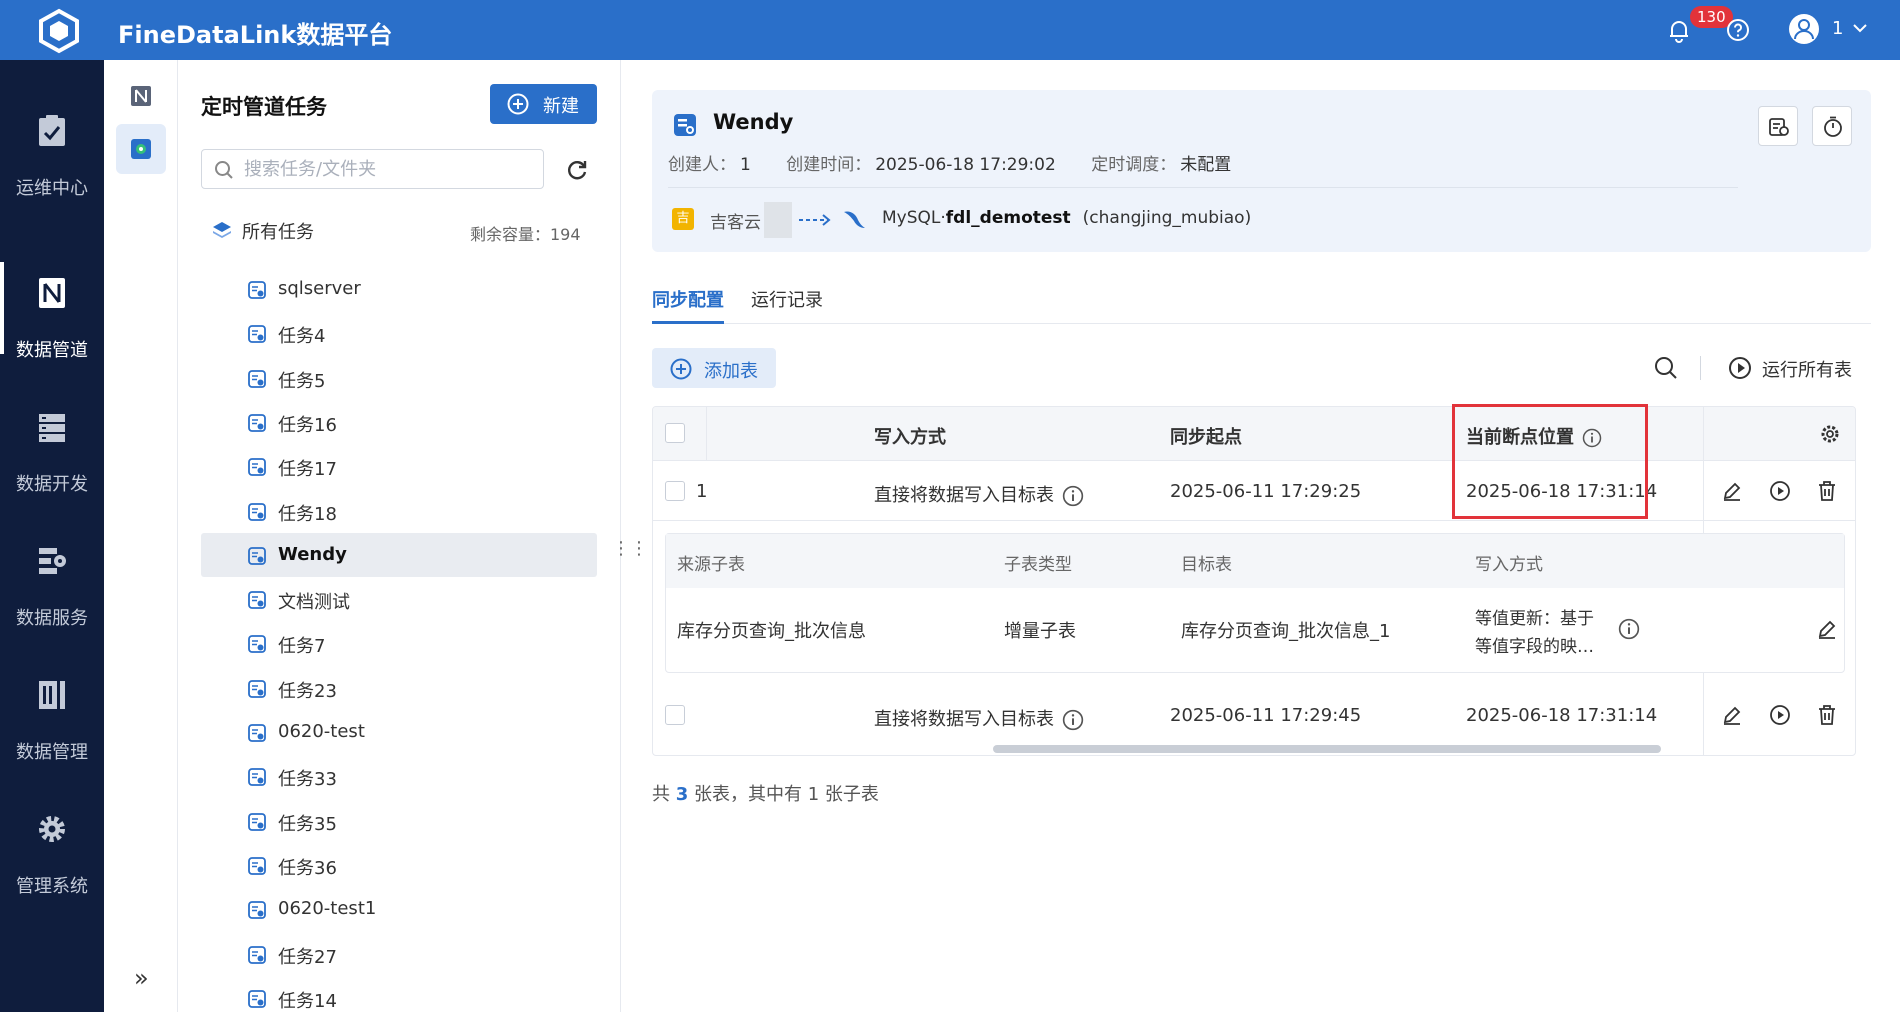  I want to click on task-item: 0620-test, so click(399, 732).